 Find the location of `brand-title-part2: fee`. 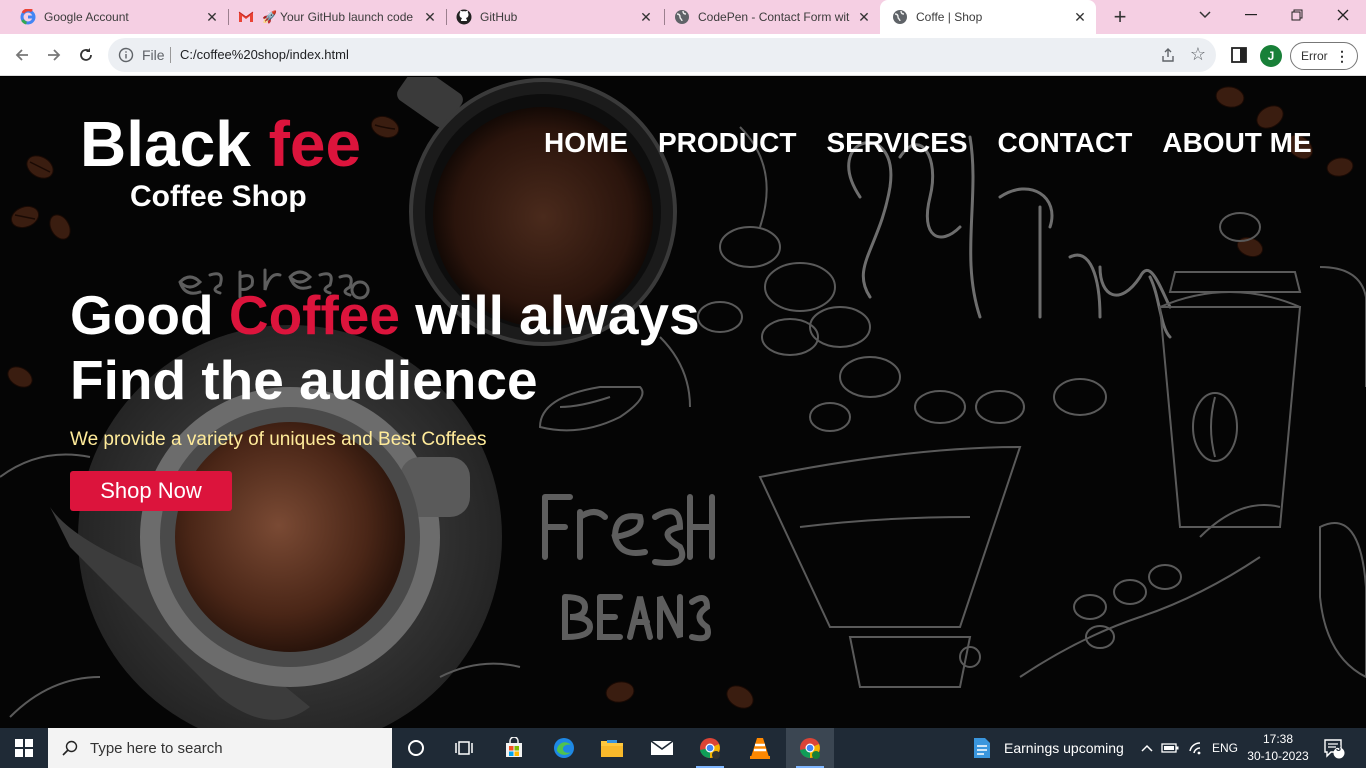

brand-title-part2: fee is located at coordinates (315, 144).